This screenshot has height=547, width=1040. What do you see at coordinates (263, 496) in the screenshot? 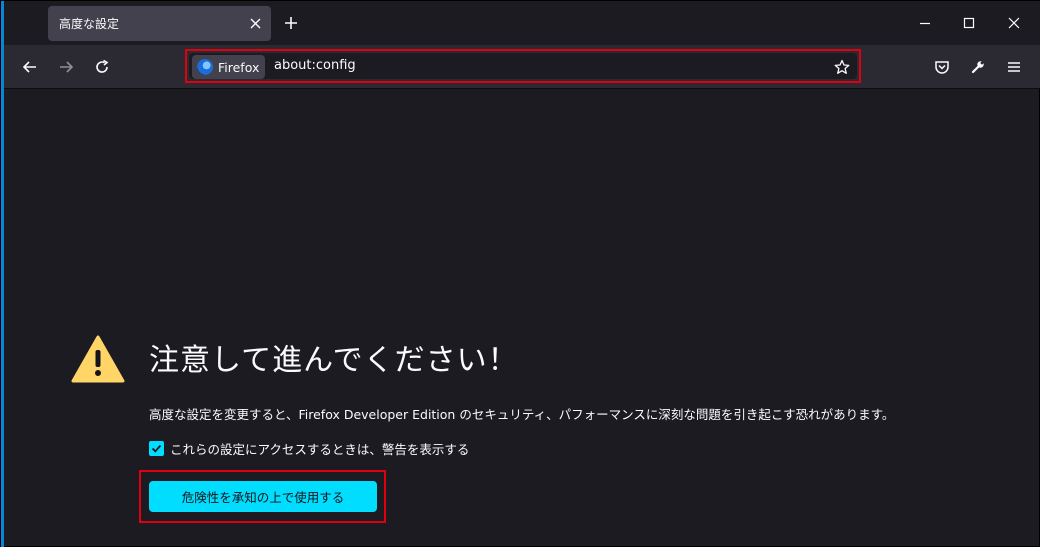
I see `accept-risk-button: 危険性を承知の上で使用する` at bounding box center [263, 496].